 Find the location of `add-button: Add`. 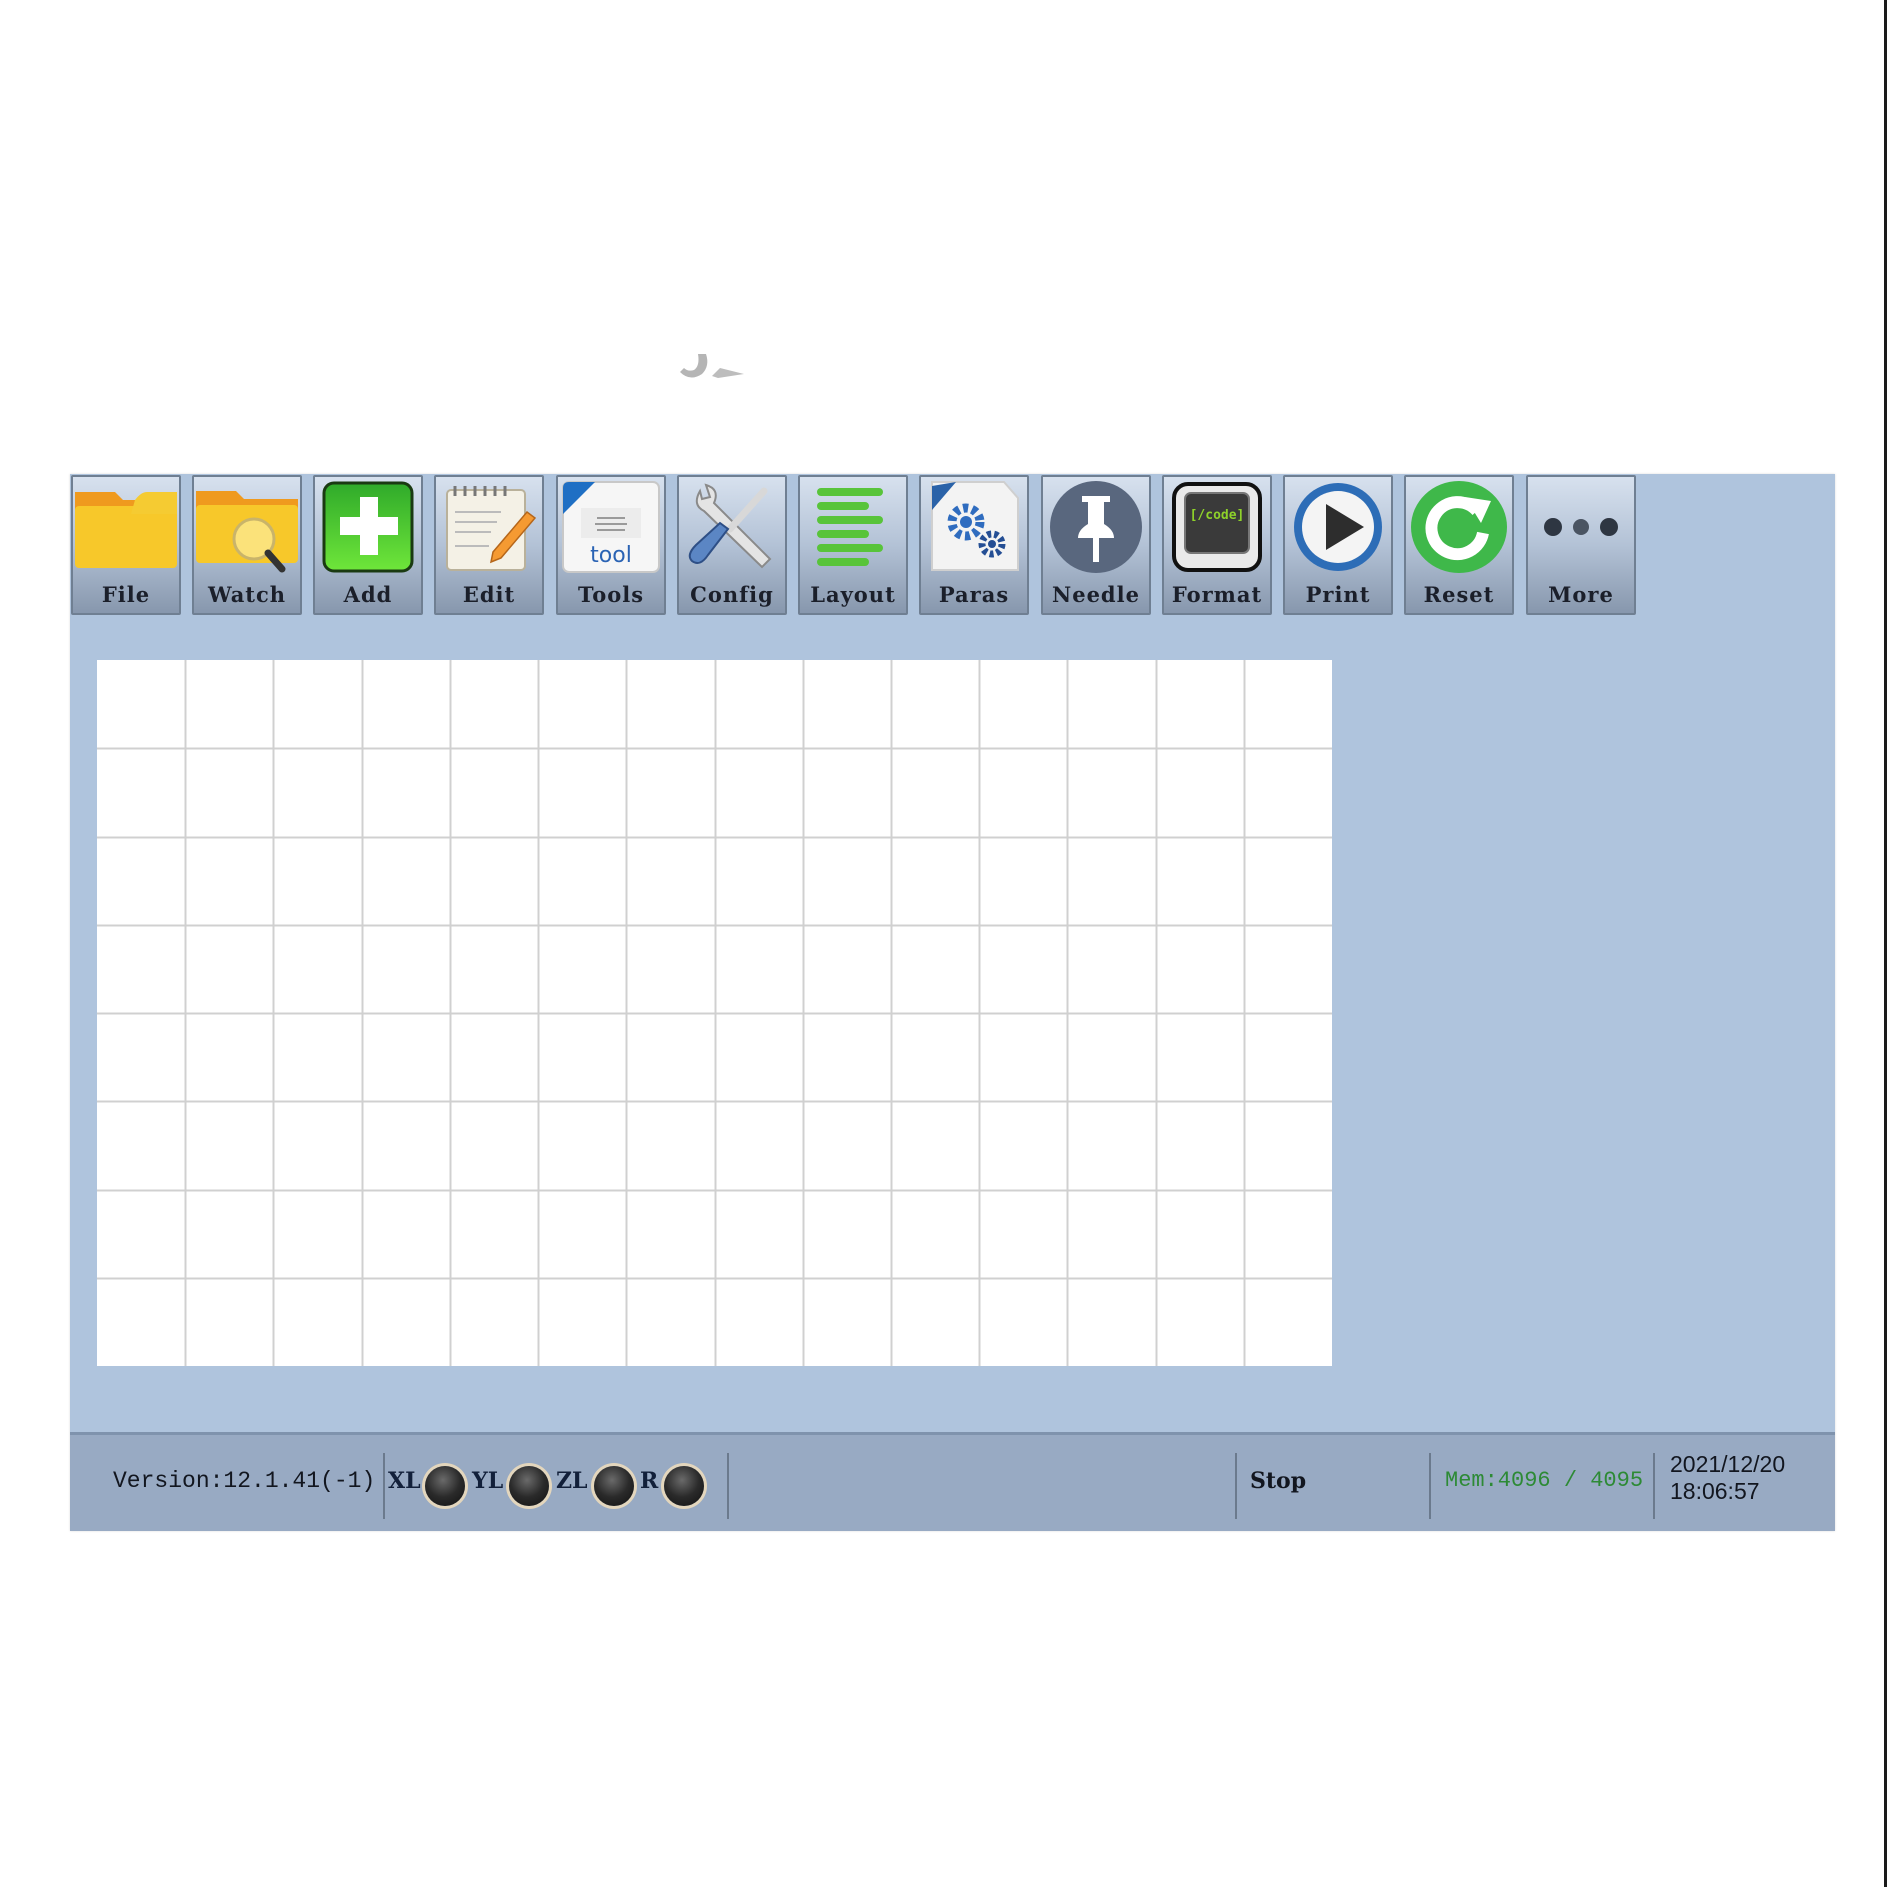

add-button: Add is located at coordinates (368, 545).